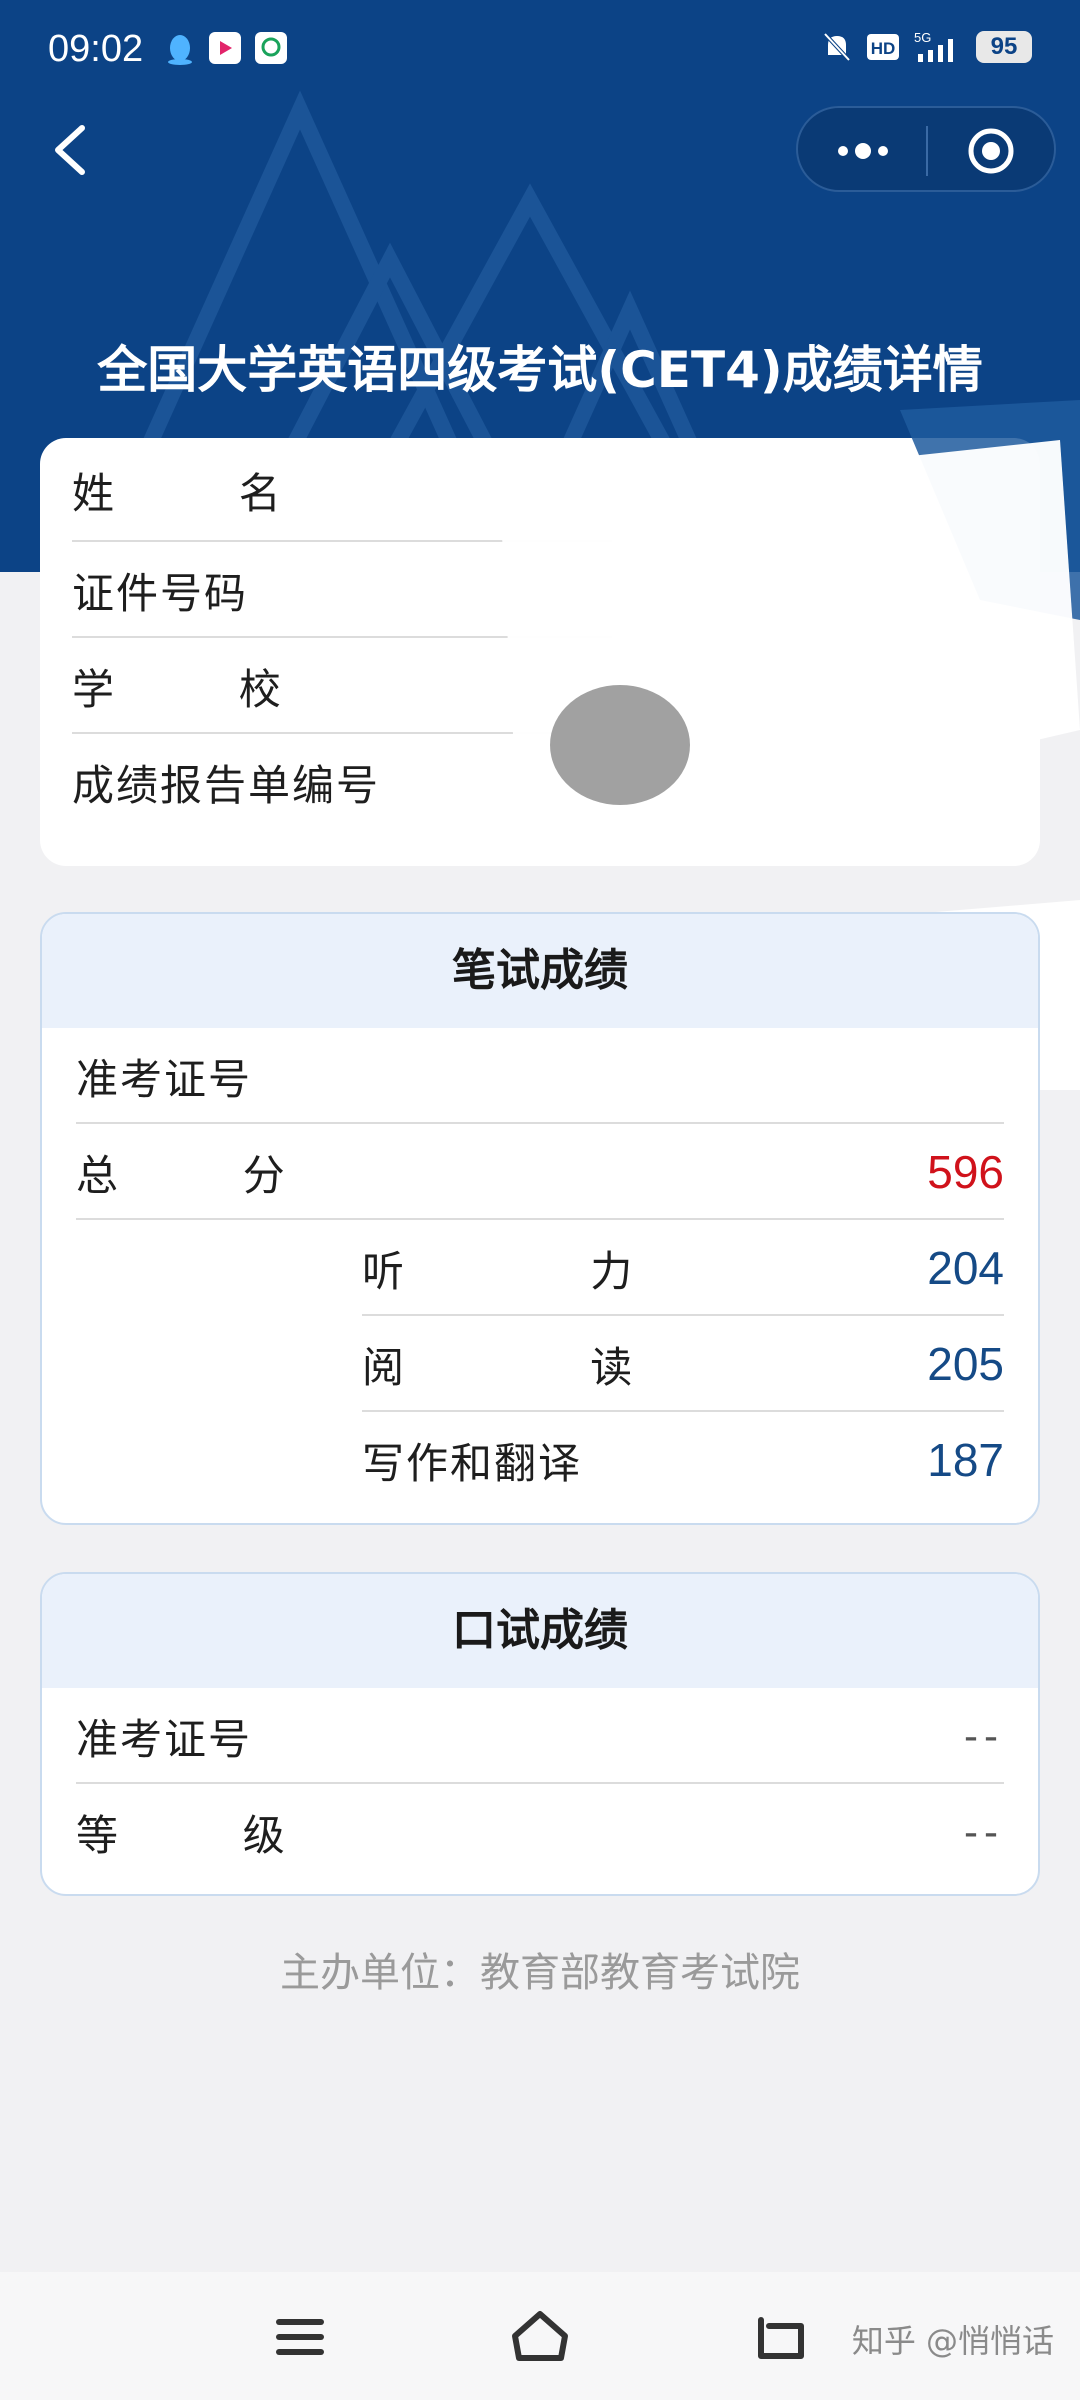 The height and width of the screenshot is (2400, 1080). I want to click on oral-ticket-row: 准考证号 --, so click(540, 1736).